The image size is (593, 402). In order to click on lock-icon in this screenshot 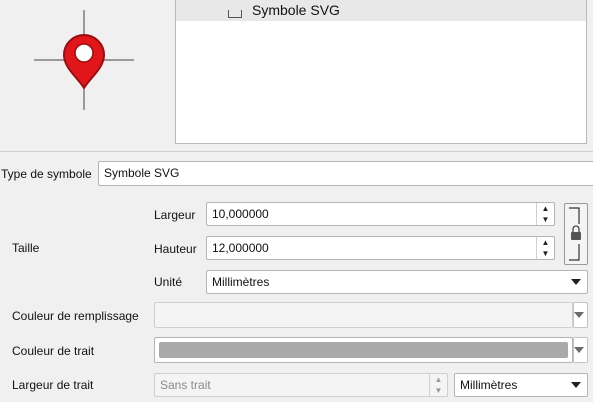, I will do `click(575, 234)`.